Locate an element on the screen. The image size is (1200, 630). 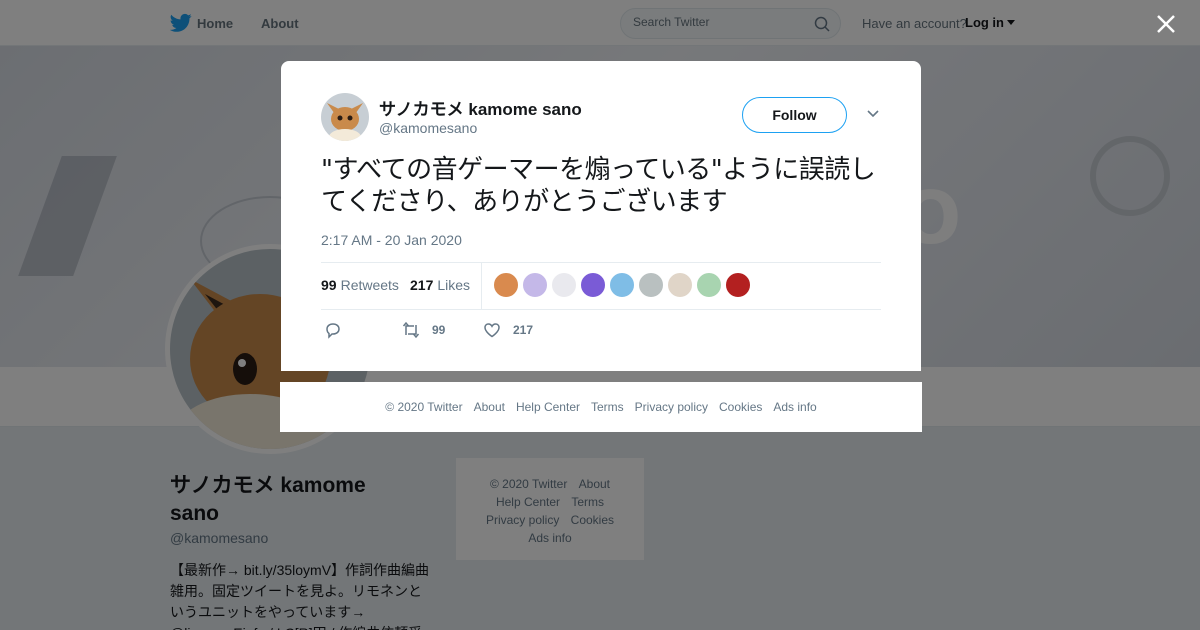
liker-avatars is located at coordinates (622, 285).